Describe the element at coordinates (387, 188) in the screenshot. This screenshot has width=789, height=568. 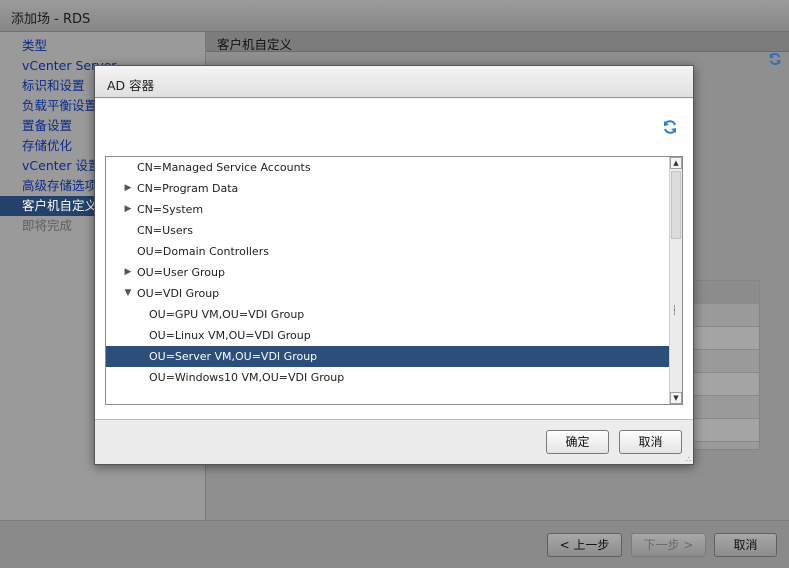
I see `tree-item-program-data: ▶ CN=Program Data` at that location.